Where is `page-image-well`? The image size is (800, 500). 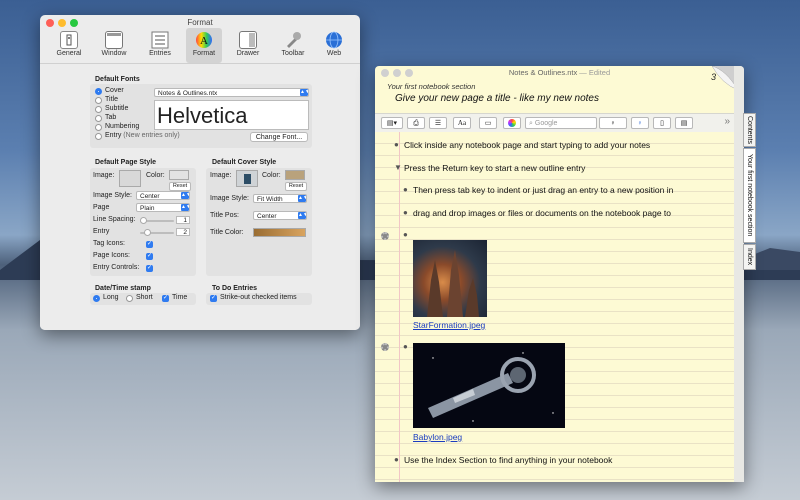 page-image-well is located at coordinates (130, 178).